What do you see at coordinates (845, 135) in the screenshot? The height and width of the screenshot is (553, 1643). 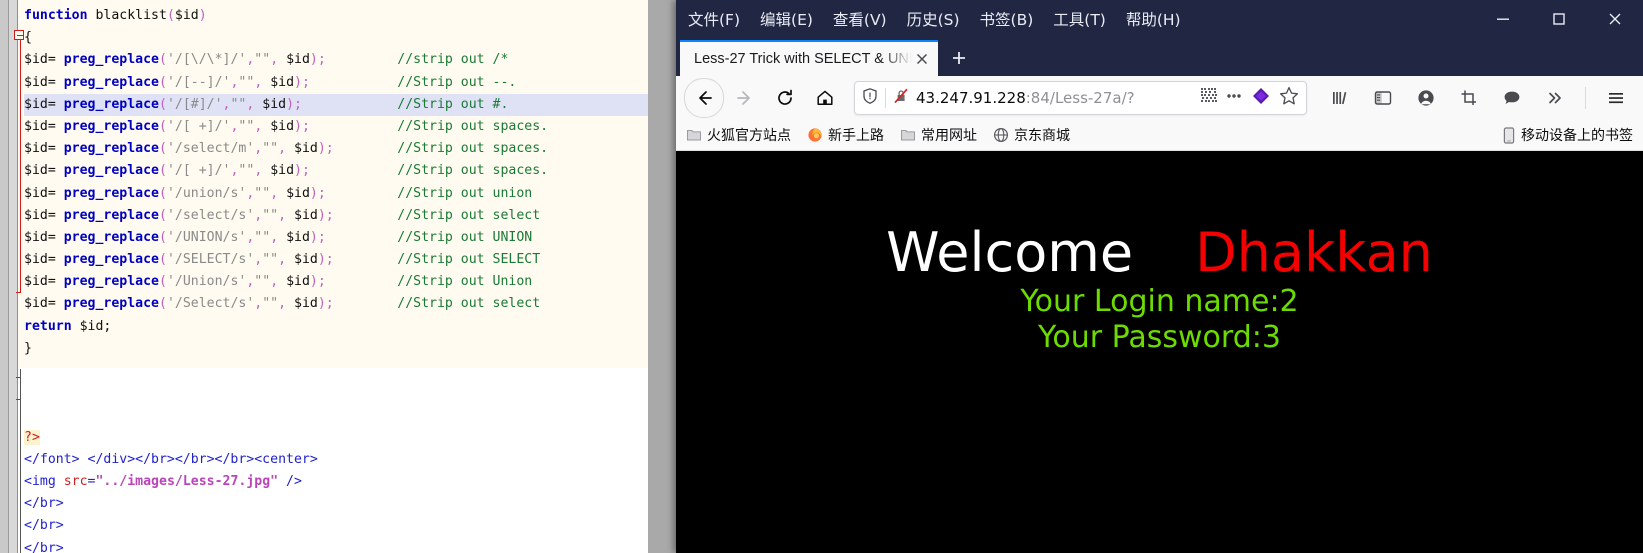 I see `bookmark-item-1: 新手上路` at bounding box center [845, 135].